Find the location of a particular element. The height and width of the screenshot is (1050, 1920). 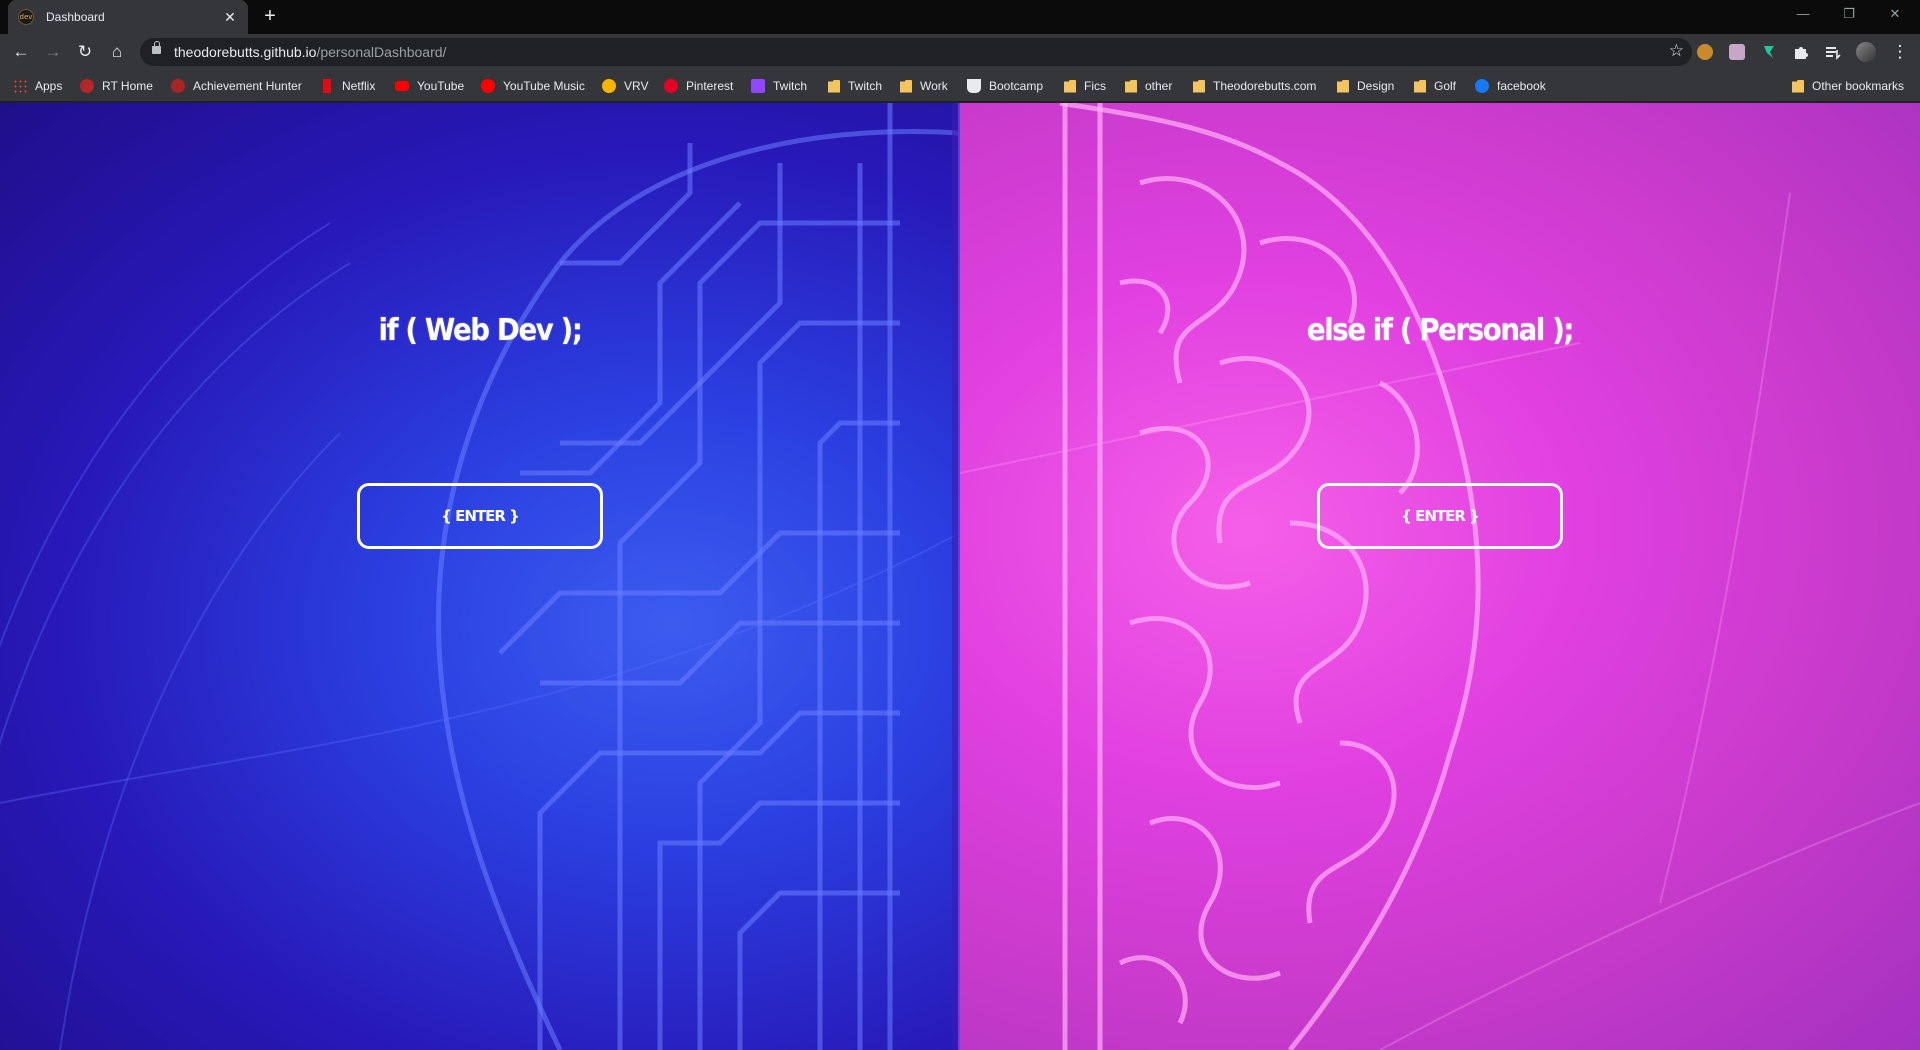

tab-dashboard: dev Dashboard ✕ is located at coordinates (128, 17).